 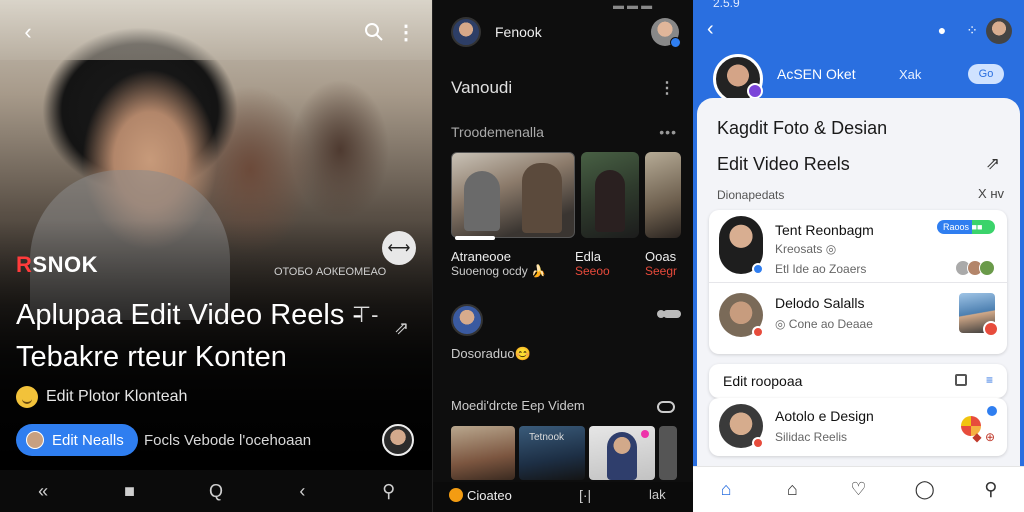 I want to click on list-item, so click(x=566, y=321).